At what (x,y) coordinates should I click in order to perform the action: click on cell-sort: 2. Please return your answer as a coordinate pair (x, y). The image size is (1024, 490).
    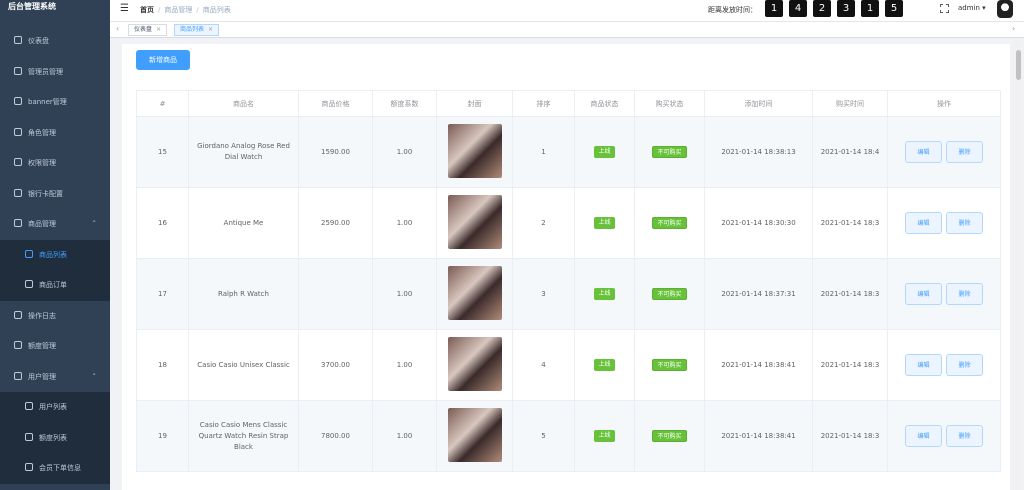
    Looking at the image, I should click on (543, 223).